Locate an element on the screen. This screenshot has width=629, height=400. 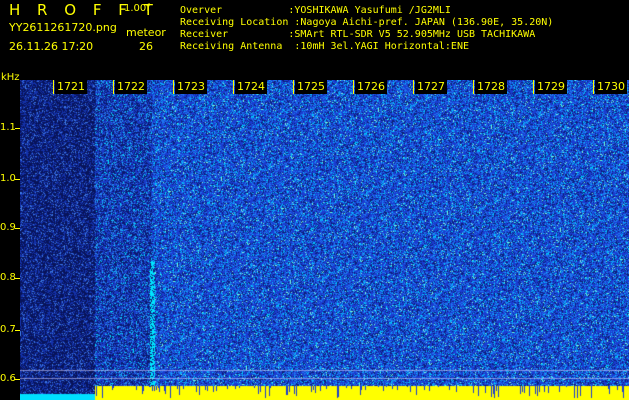
time-tick-1730: 1730 is located at coordinates (610, 87).